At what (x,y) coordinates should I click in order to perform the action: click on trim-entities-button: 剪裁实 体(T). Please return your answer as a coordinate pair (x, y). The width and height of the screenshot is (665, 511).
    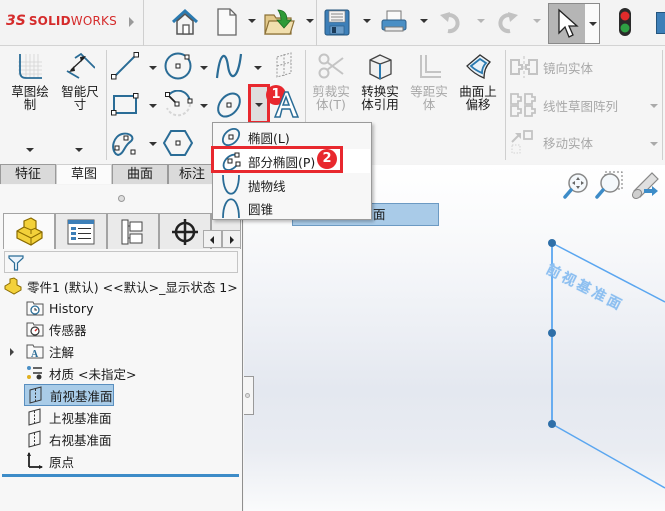
    Looking at the image, I should click on (331, 81).